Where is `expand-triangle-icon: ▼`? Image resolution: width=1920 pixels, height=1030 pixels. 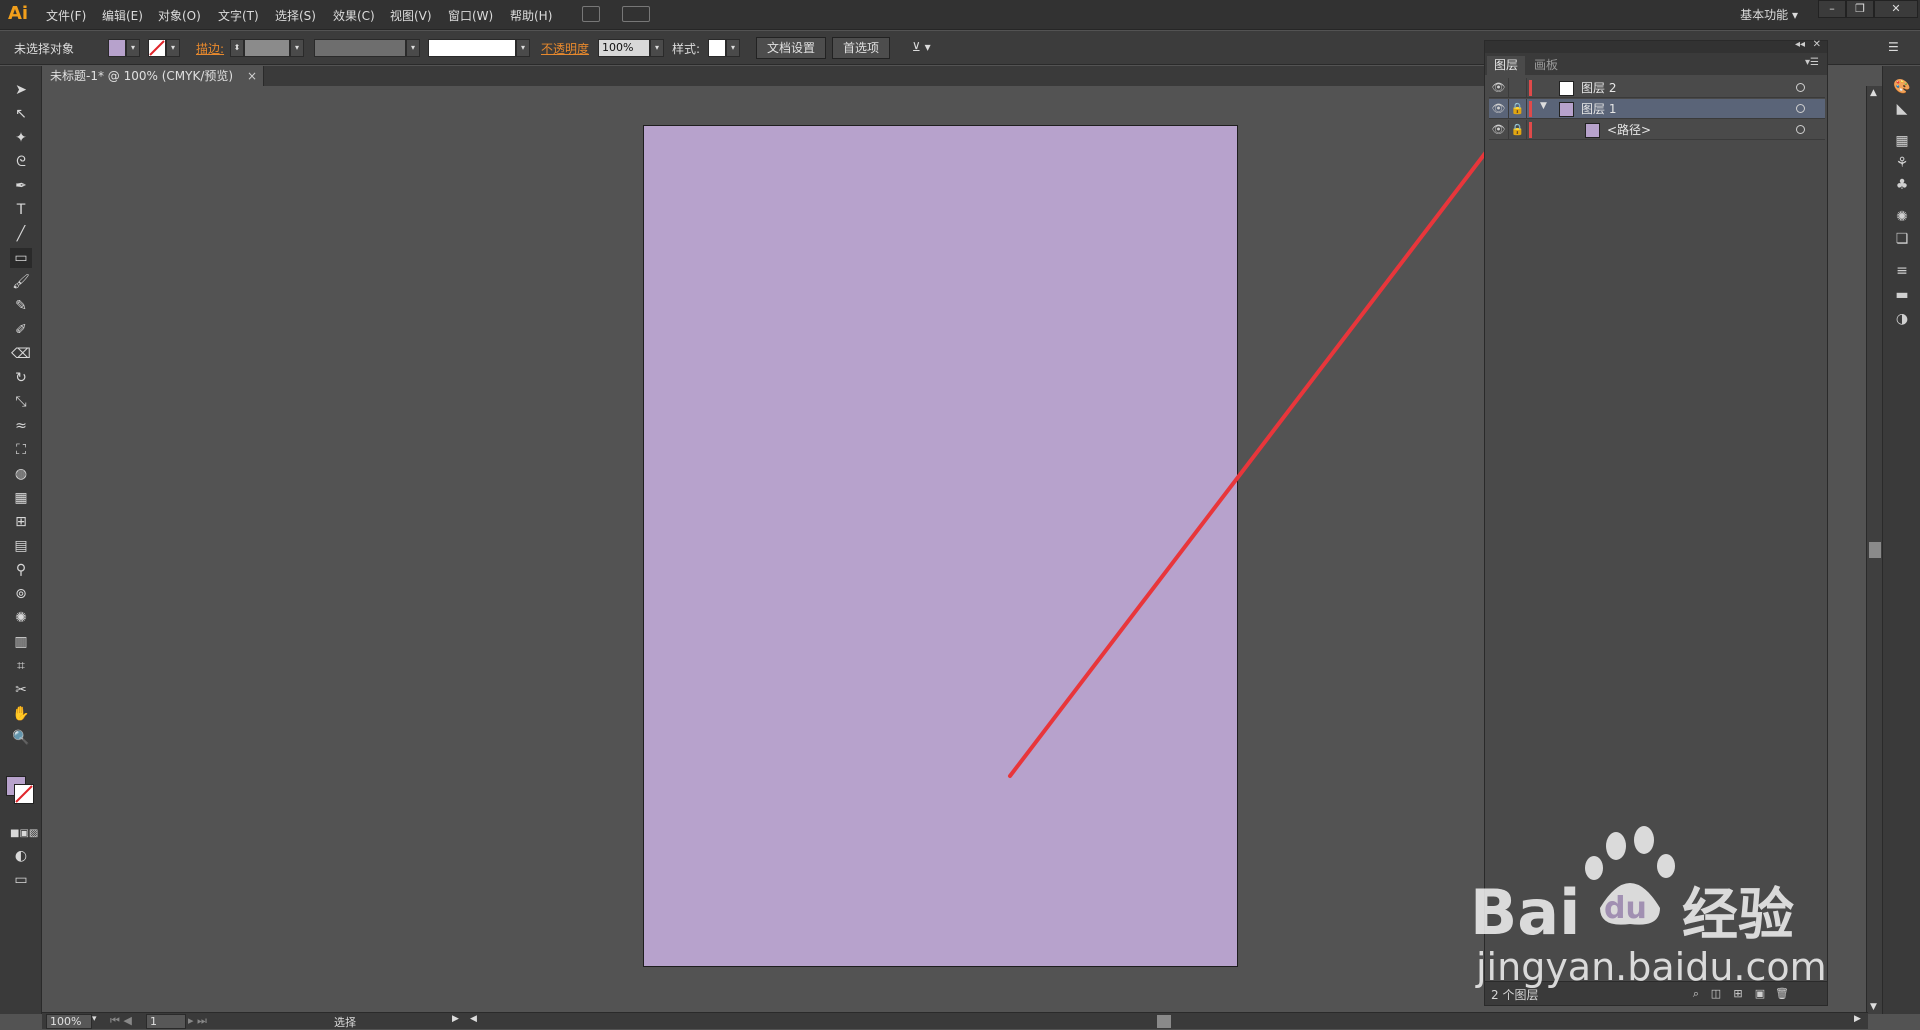 expand-triangle-icon: ▼ is located at coordinates (1543, 106).